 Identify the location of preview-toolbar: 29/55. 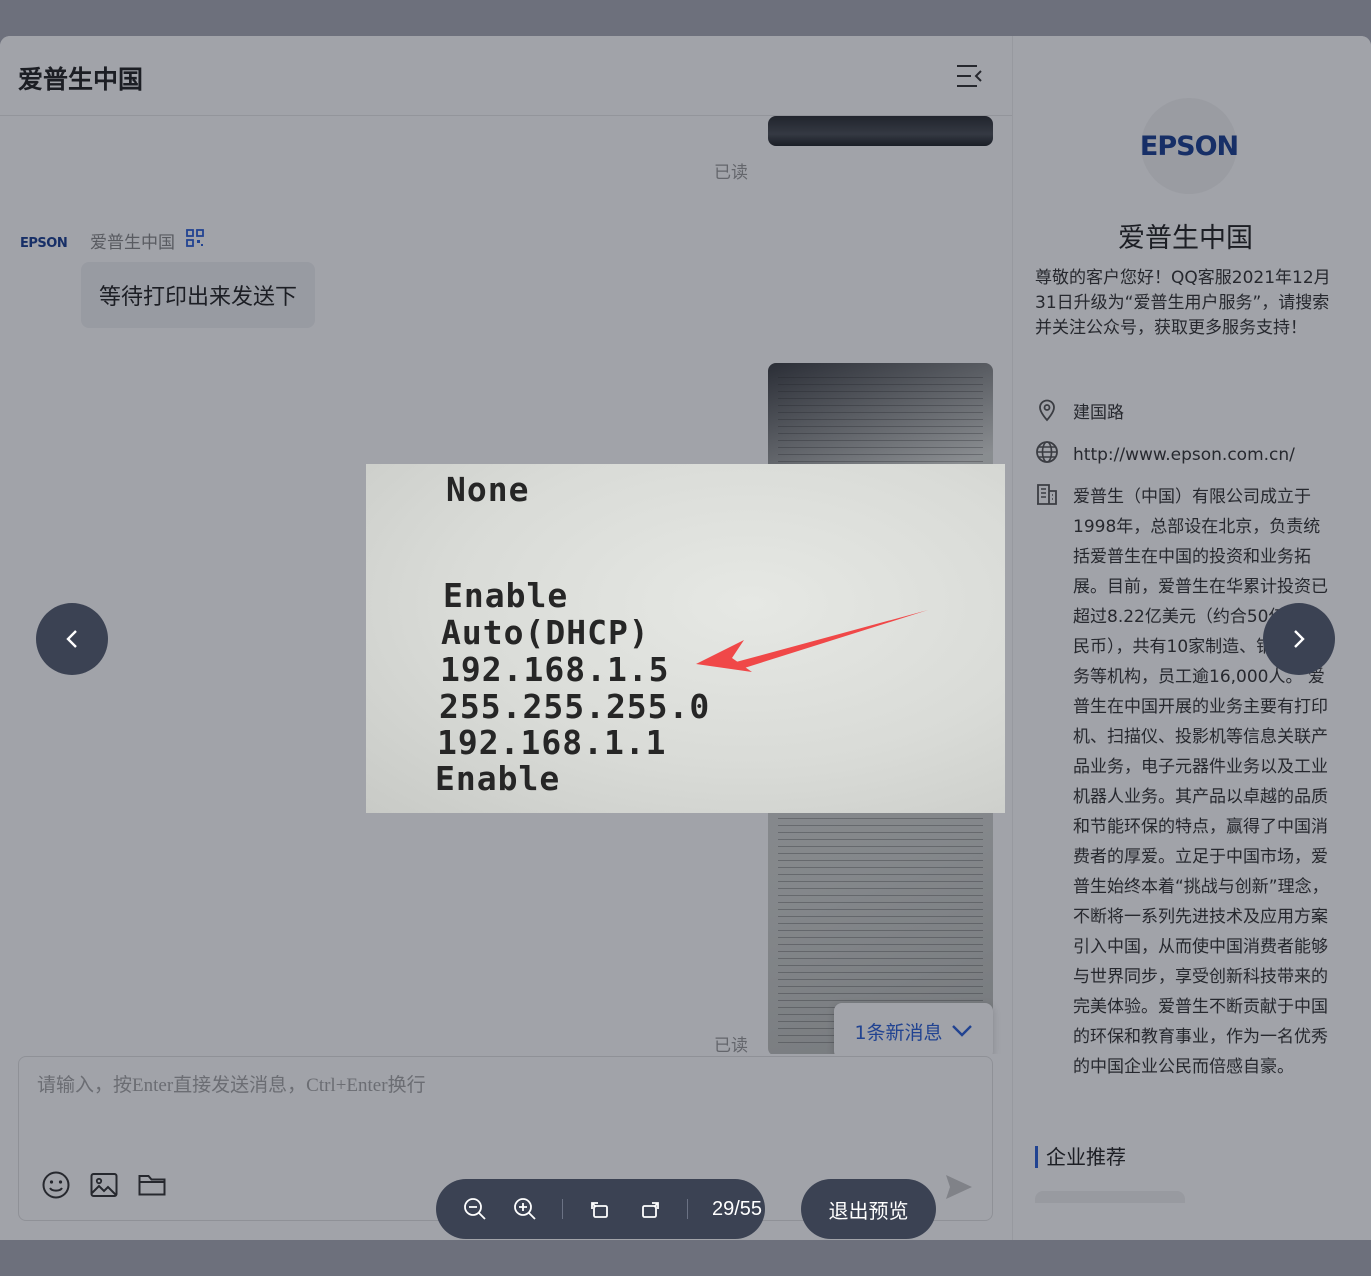
(600, 1209).